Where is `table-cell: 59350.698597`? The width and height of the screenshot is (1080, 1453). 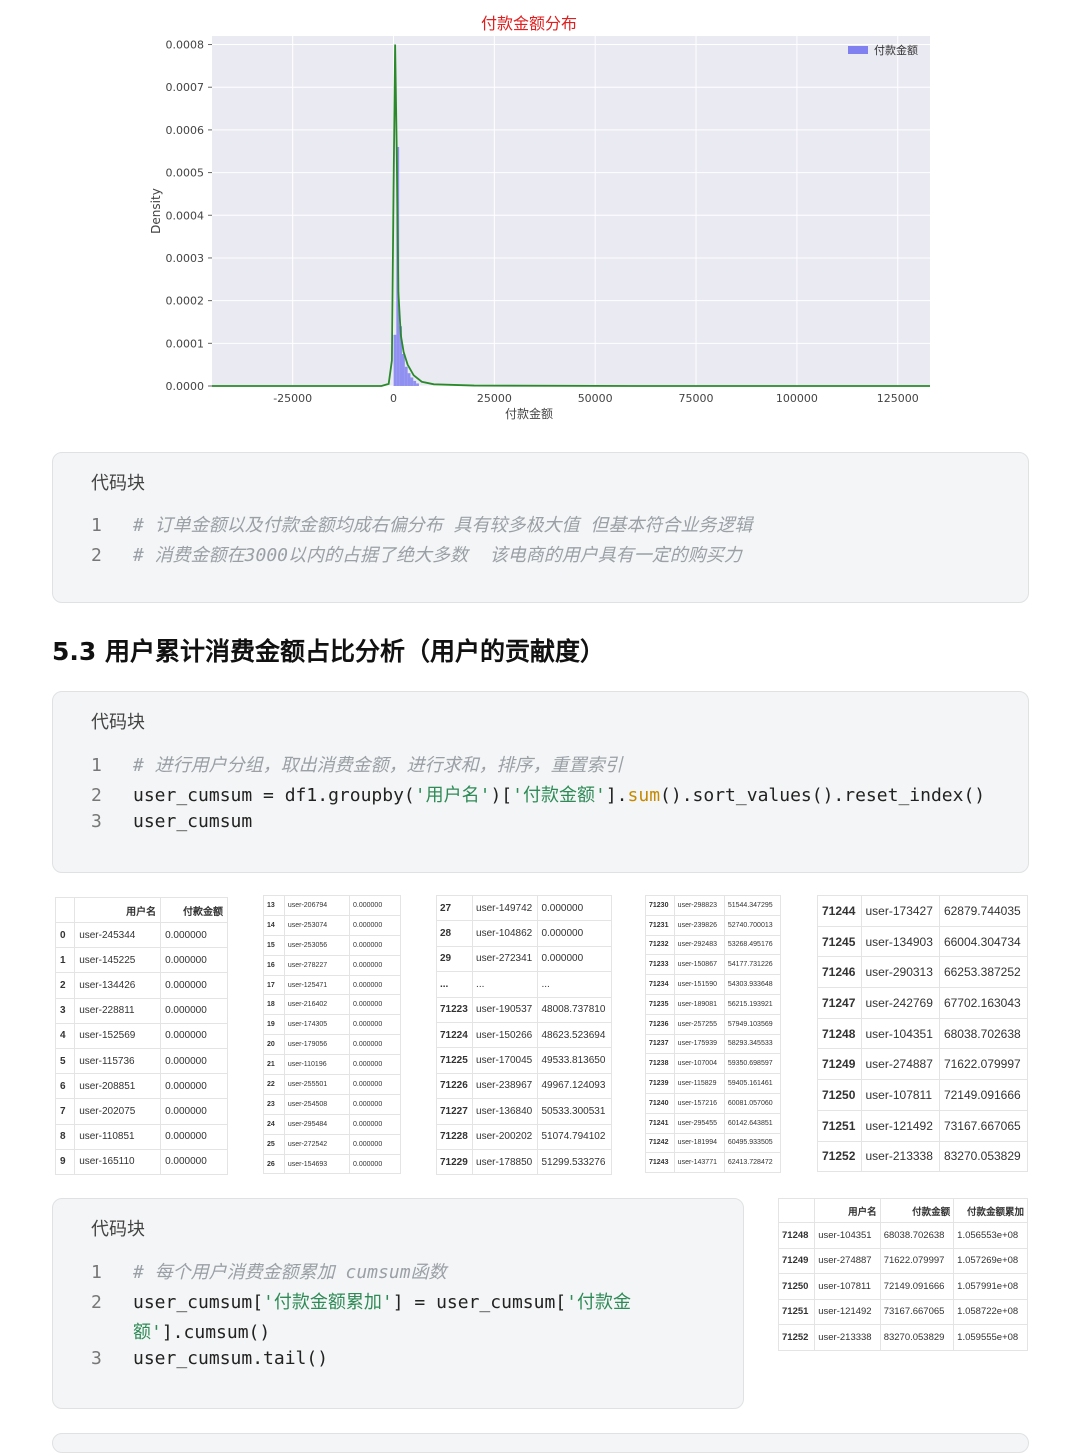 table-cell: 59350.698597 is located at coordinates (752, 1064).